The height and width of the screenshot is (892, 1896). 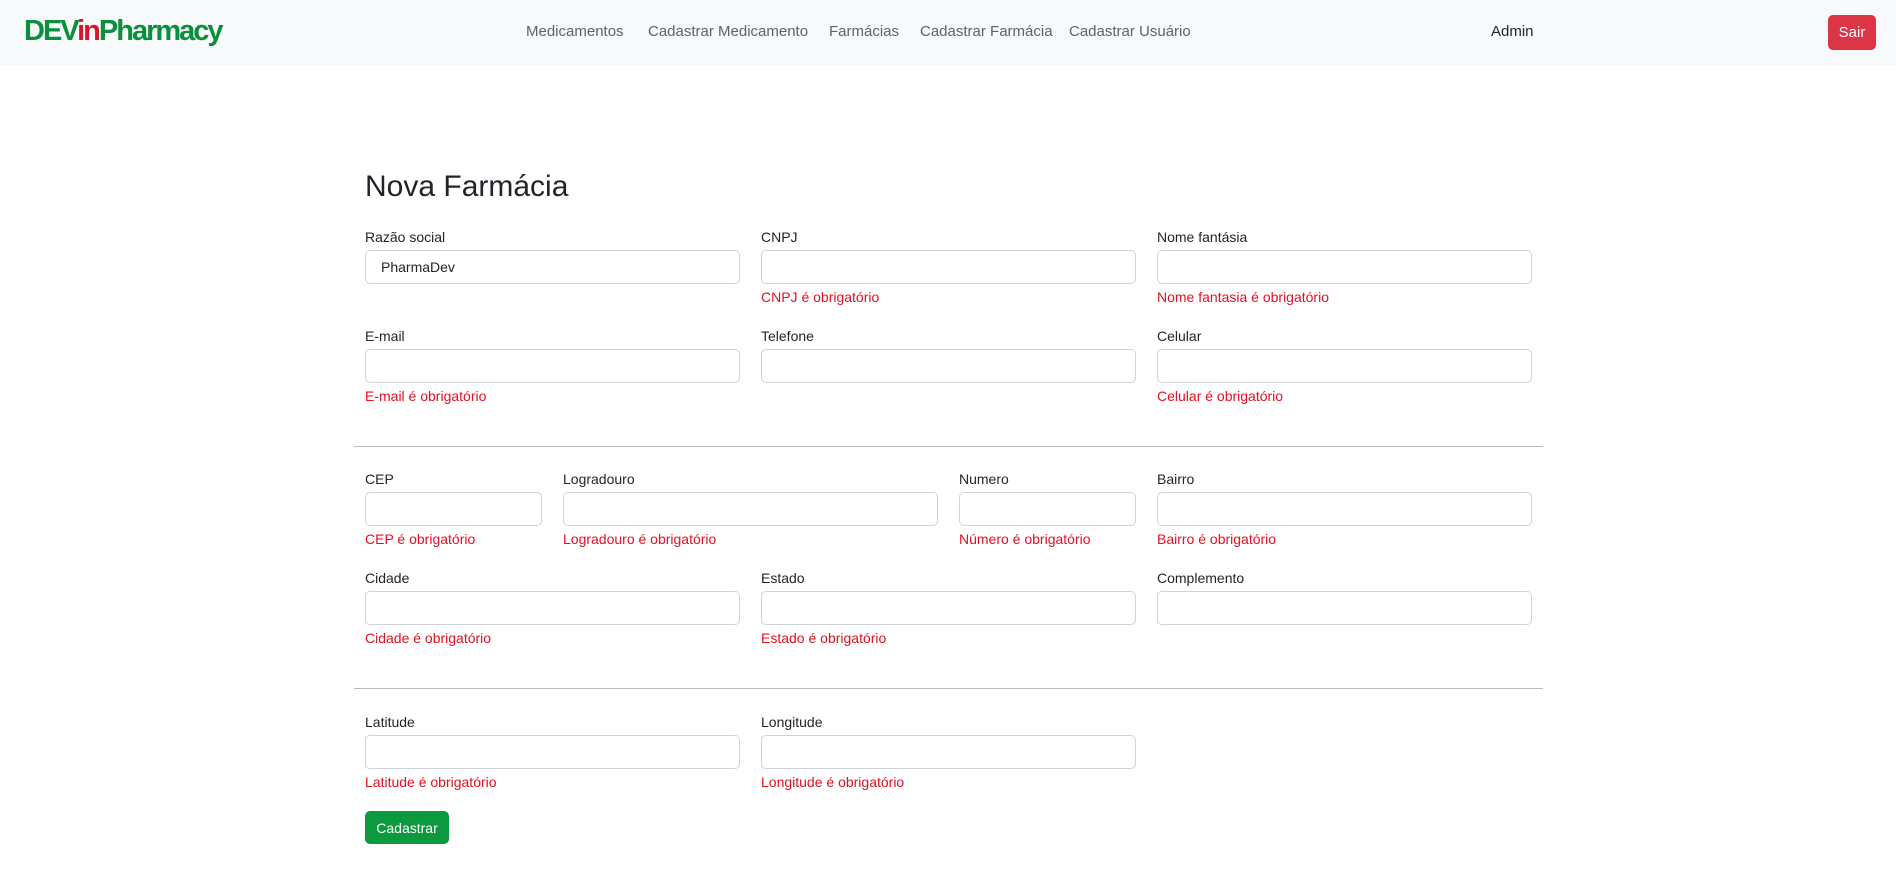 What do you see at coordinates (1243, 297) in the screenshot?
I see `nome-fantasia-error: Nome fantasia é obrigatório` at bounding box center [1243, 297].